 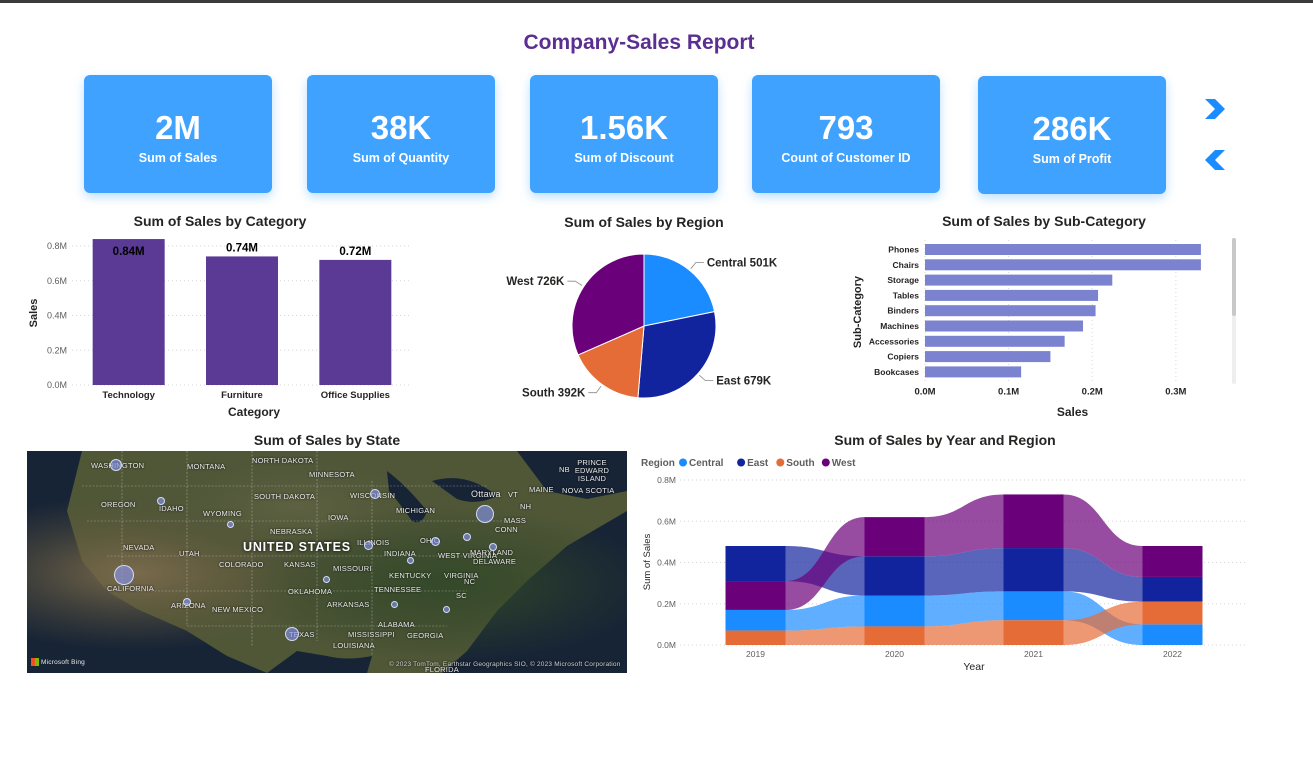 What do you see at coordinates (1063, 265) in the screenshot?
I see `bar-chairs` at bounding box center [1063, 265].